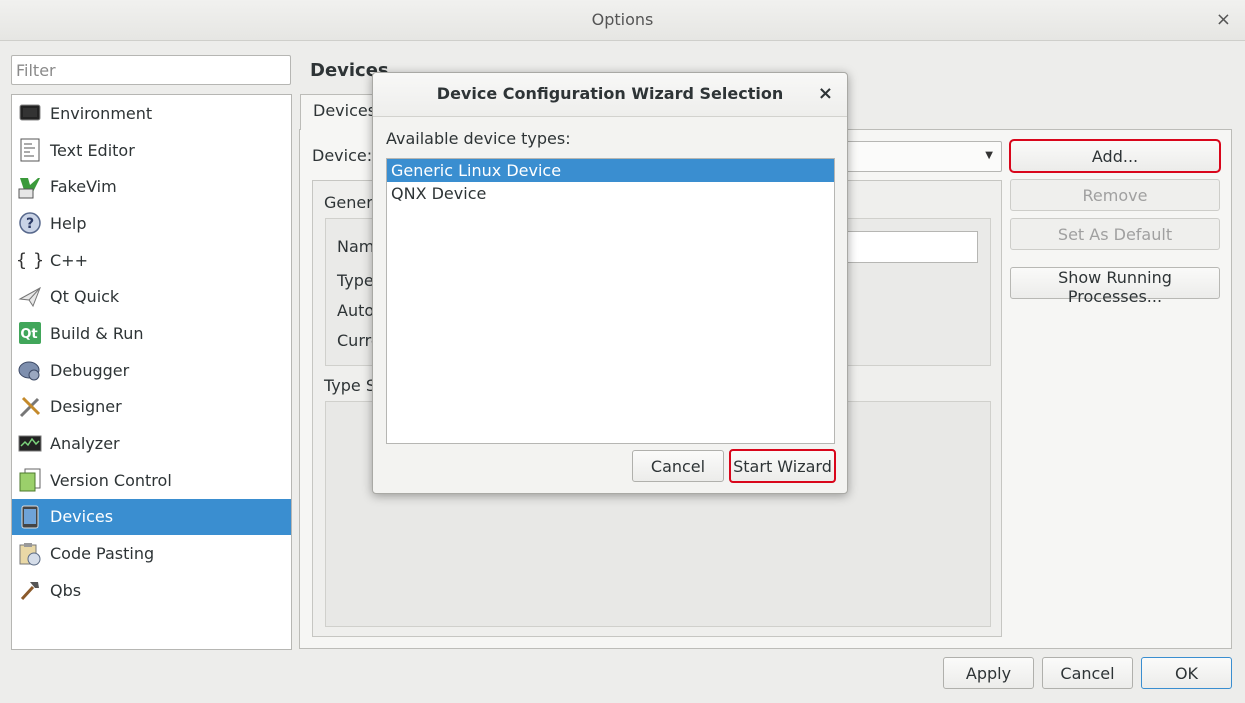 Image resolution: width=1245 pixels, height=703 pixels. Describe the element at coordinates (1115, 234) in the screenshot. I see `set-as-default-button: Set As Default` at that location.